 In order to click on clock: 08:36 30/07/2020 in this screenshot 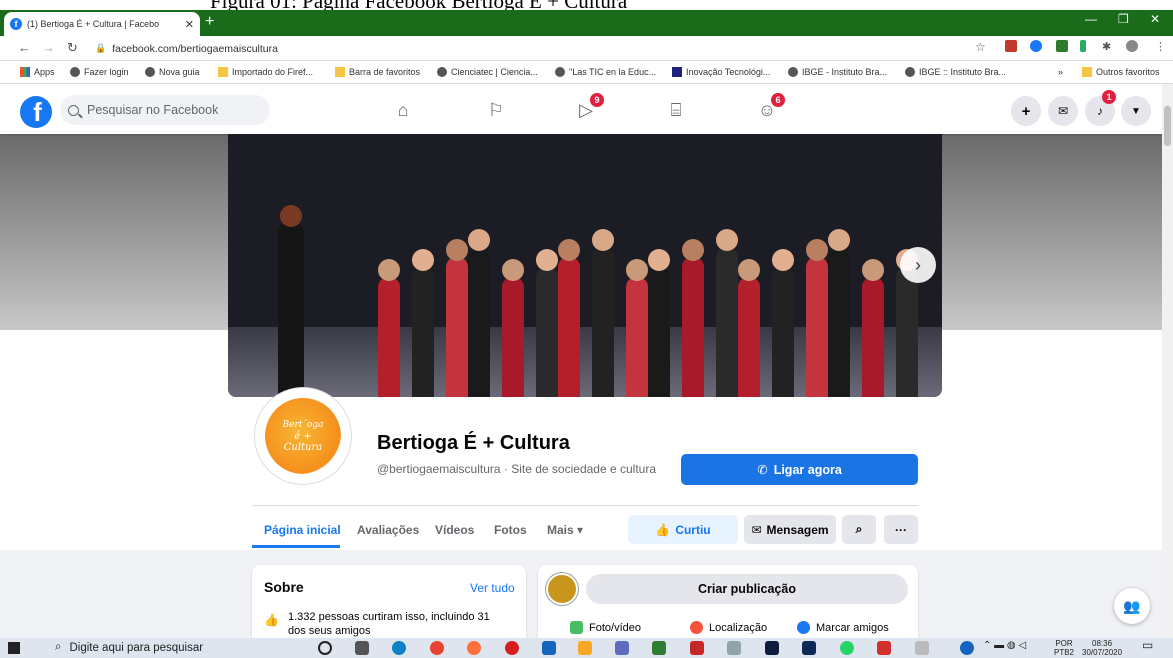, I will do `click(1102, 648)`.